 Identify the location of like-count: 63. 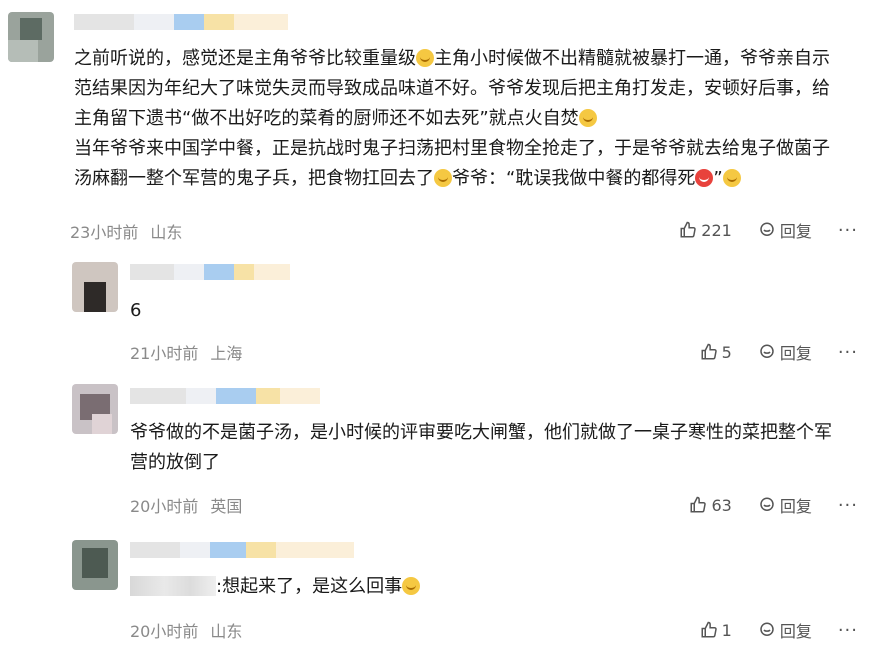
(721, 505).